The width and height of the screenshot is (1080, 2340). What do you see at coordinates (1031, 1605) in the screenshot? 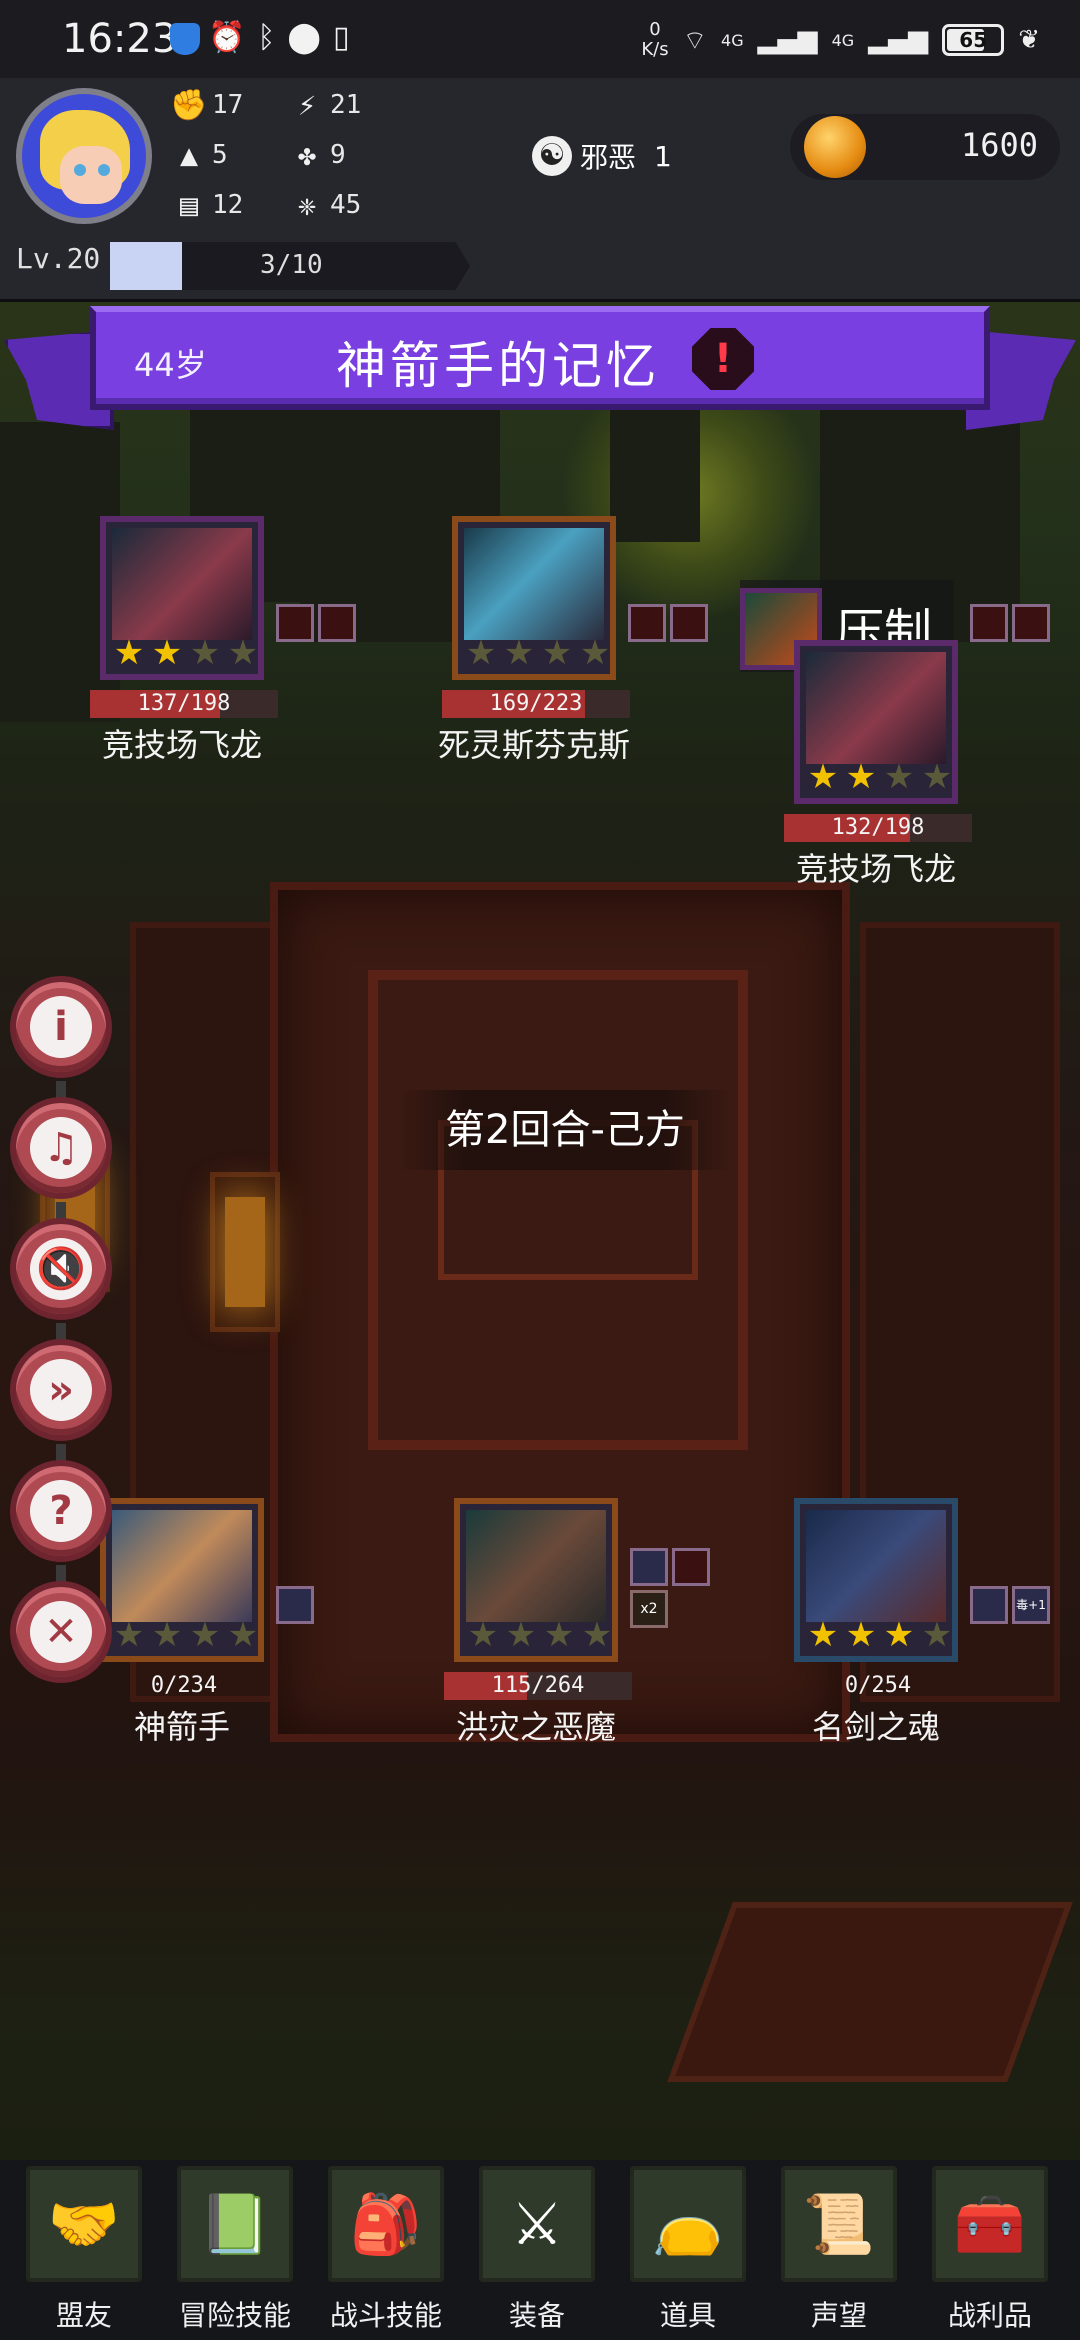
I see `skill-icon: 毒+1` at bounding box center [1031, 1605].